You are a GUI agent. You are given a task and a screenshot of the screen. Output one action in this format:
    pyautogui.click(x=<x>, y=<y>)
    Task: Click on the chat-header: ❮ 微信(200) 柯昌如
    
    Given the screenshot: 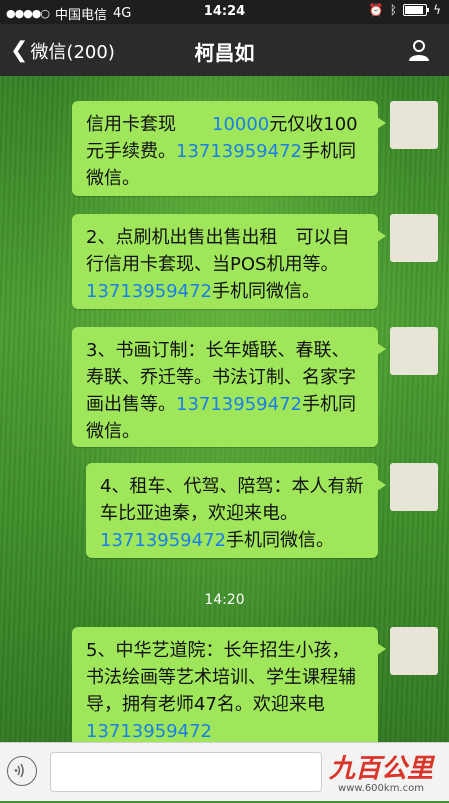 What is the action you would take?
    pyautogui.click(x=224, y=50)
    